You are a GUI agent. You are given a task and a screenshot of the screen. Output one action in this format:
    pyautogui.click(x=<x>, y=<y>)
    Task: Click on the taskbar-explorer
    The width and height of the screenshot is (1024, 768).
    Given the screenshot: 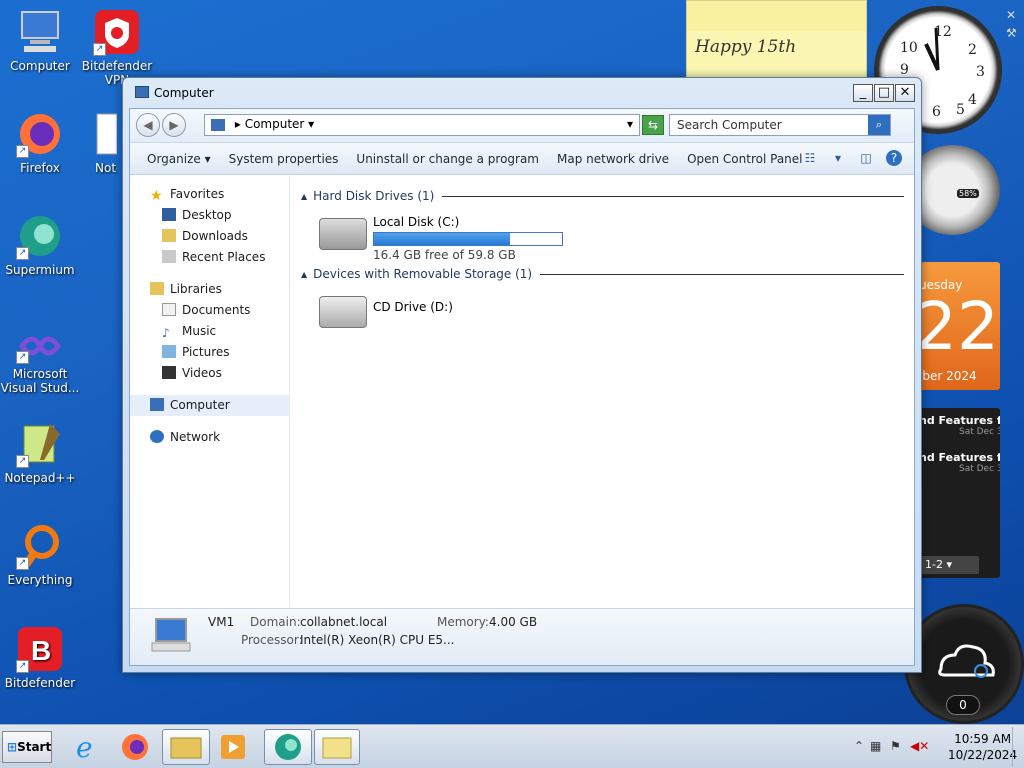 What is the action you would take?
    pyautogui.click(x=186, y=747)
    